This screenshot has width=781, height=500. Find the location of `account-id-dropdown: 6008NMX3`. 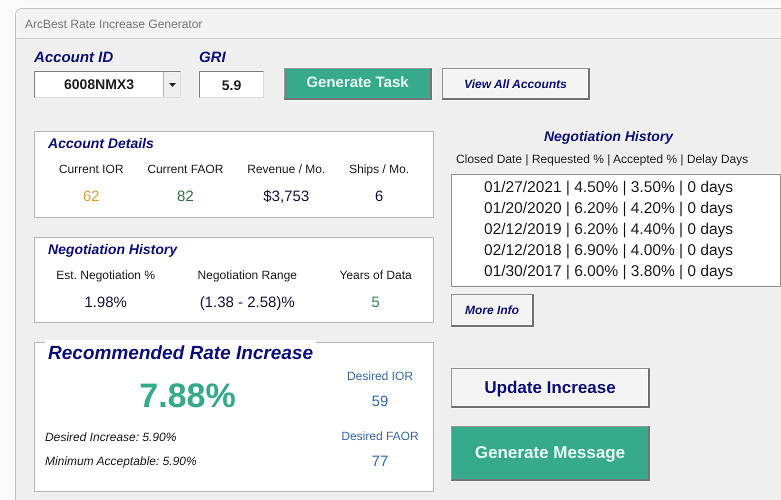

account-id-dropdown: 6008NMX3 is located at coordinates (107, 84).